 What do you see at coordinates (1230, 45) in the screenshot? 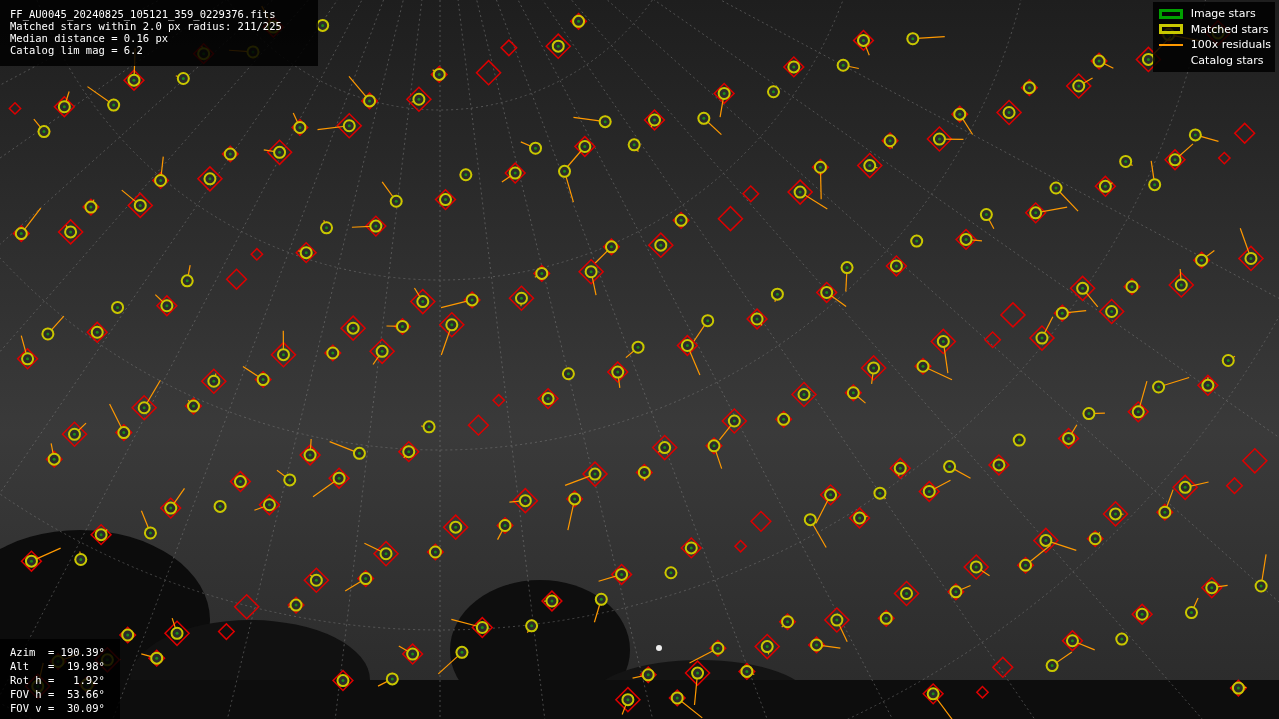
I see `legend-label: 100x residuals` at bounding box center [1230, 45].